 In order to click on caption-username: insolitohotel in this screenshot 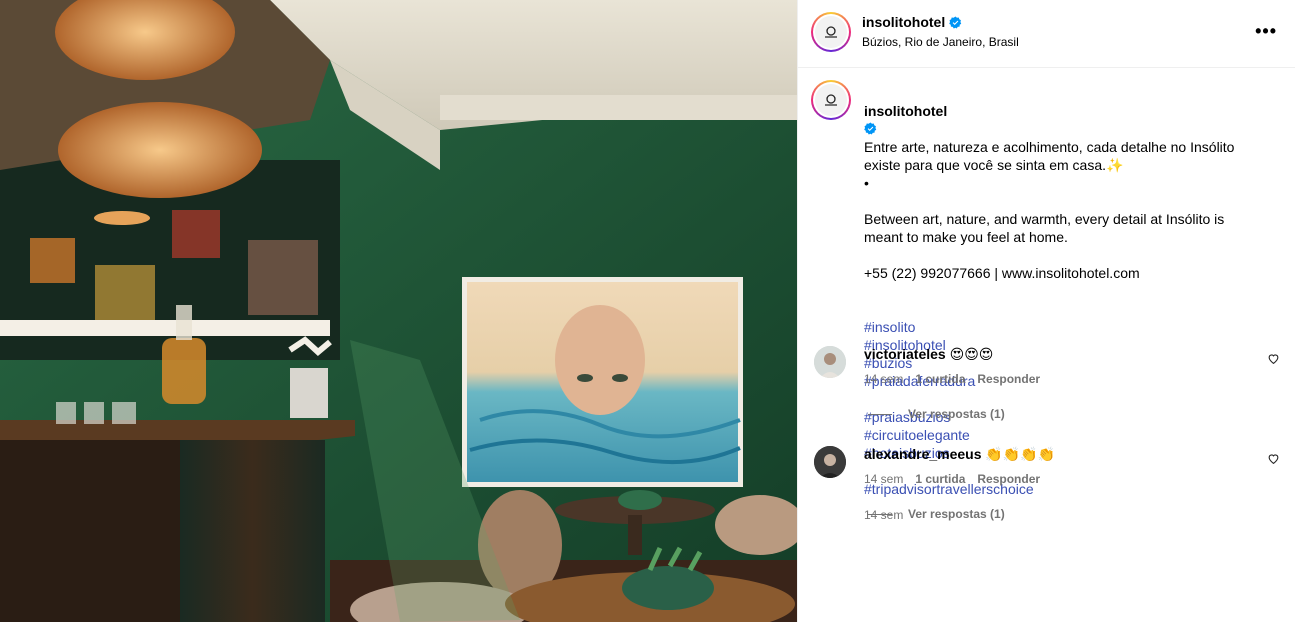, I will do `click(905, 111)`.